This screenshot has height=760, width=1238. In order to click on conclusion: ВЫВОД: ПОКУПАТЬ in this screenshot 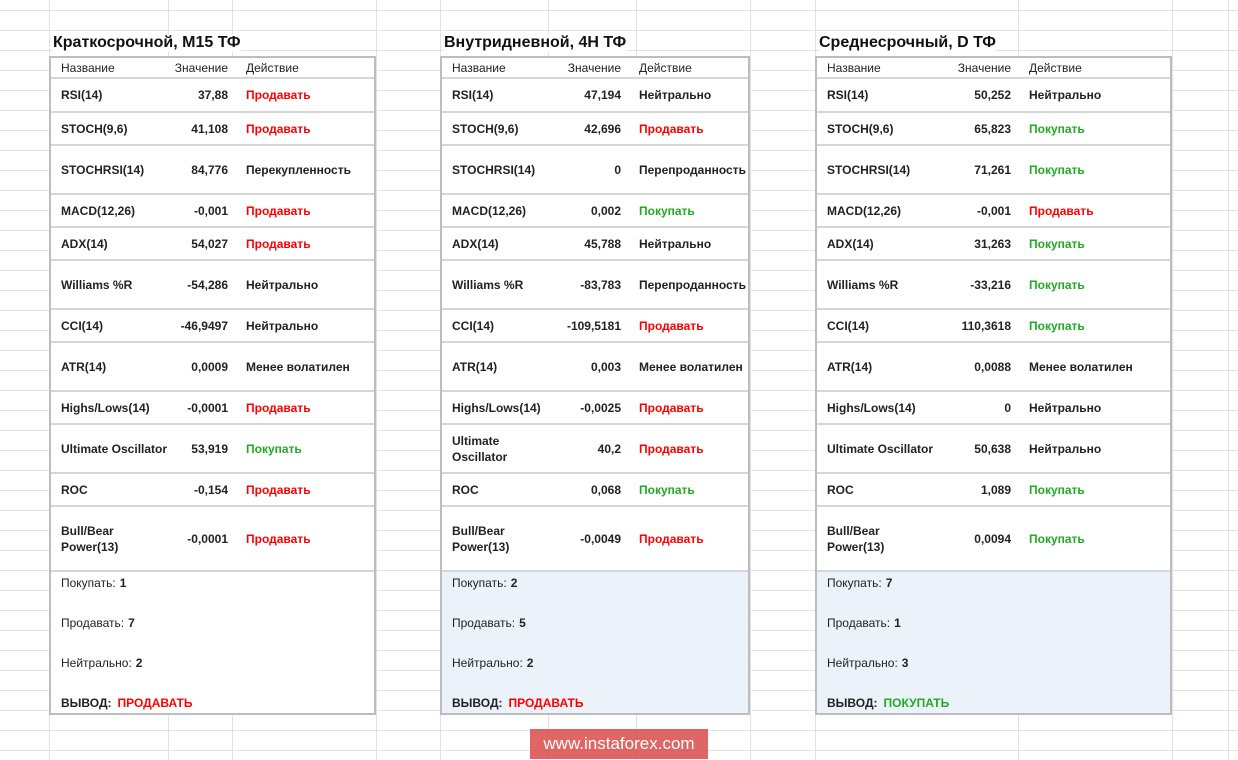, I will do `click(888, 702)`.